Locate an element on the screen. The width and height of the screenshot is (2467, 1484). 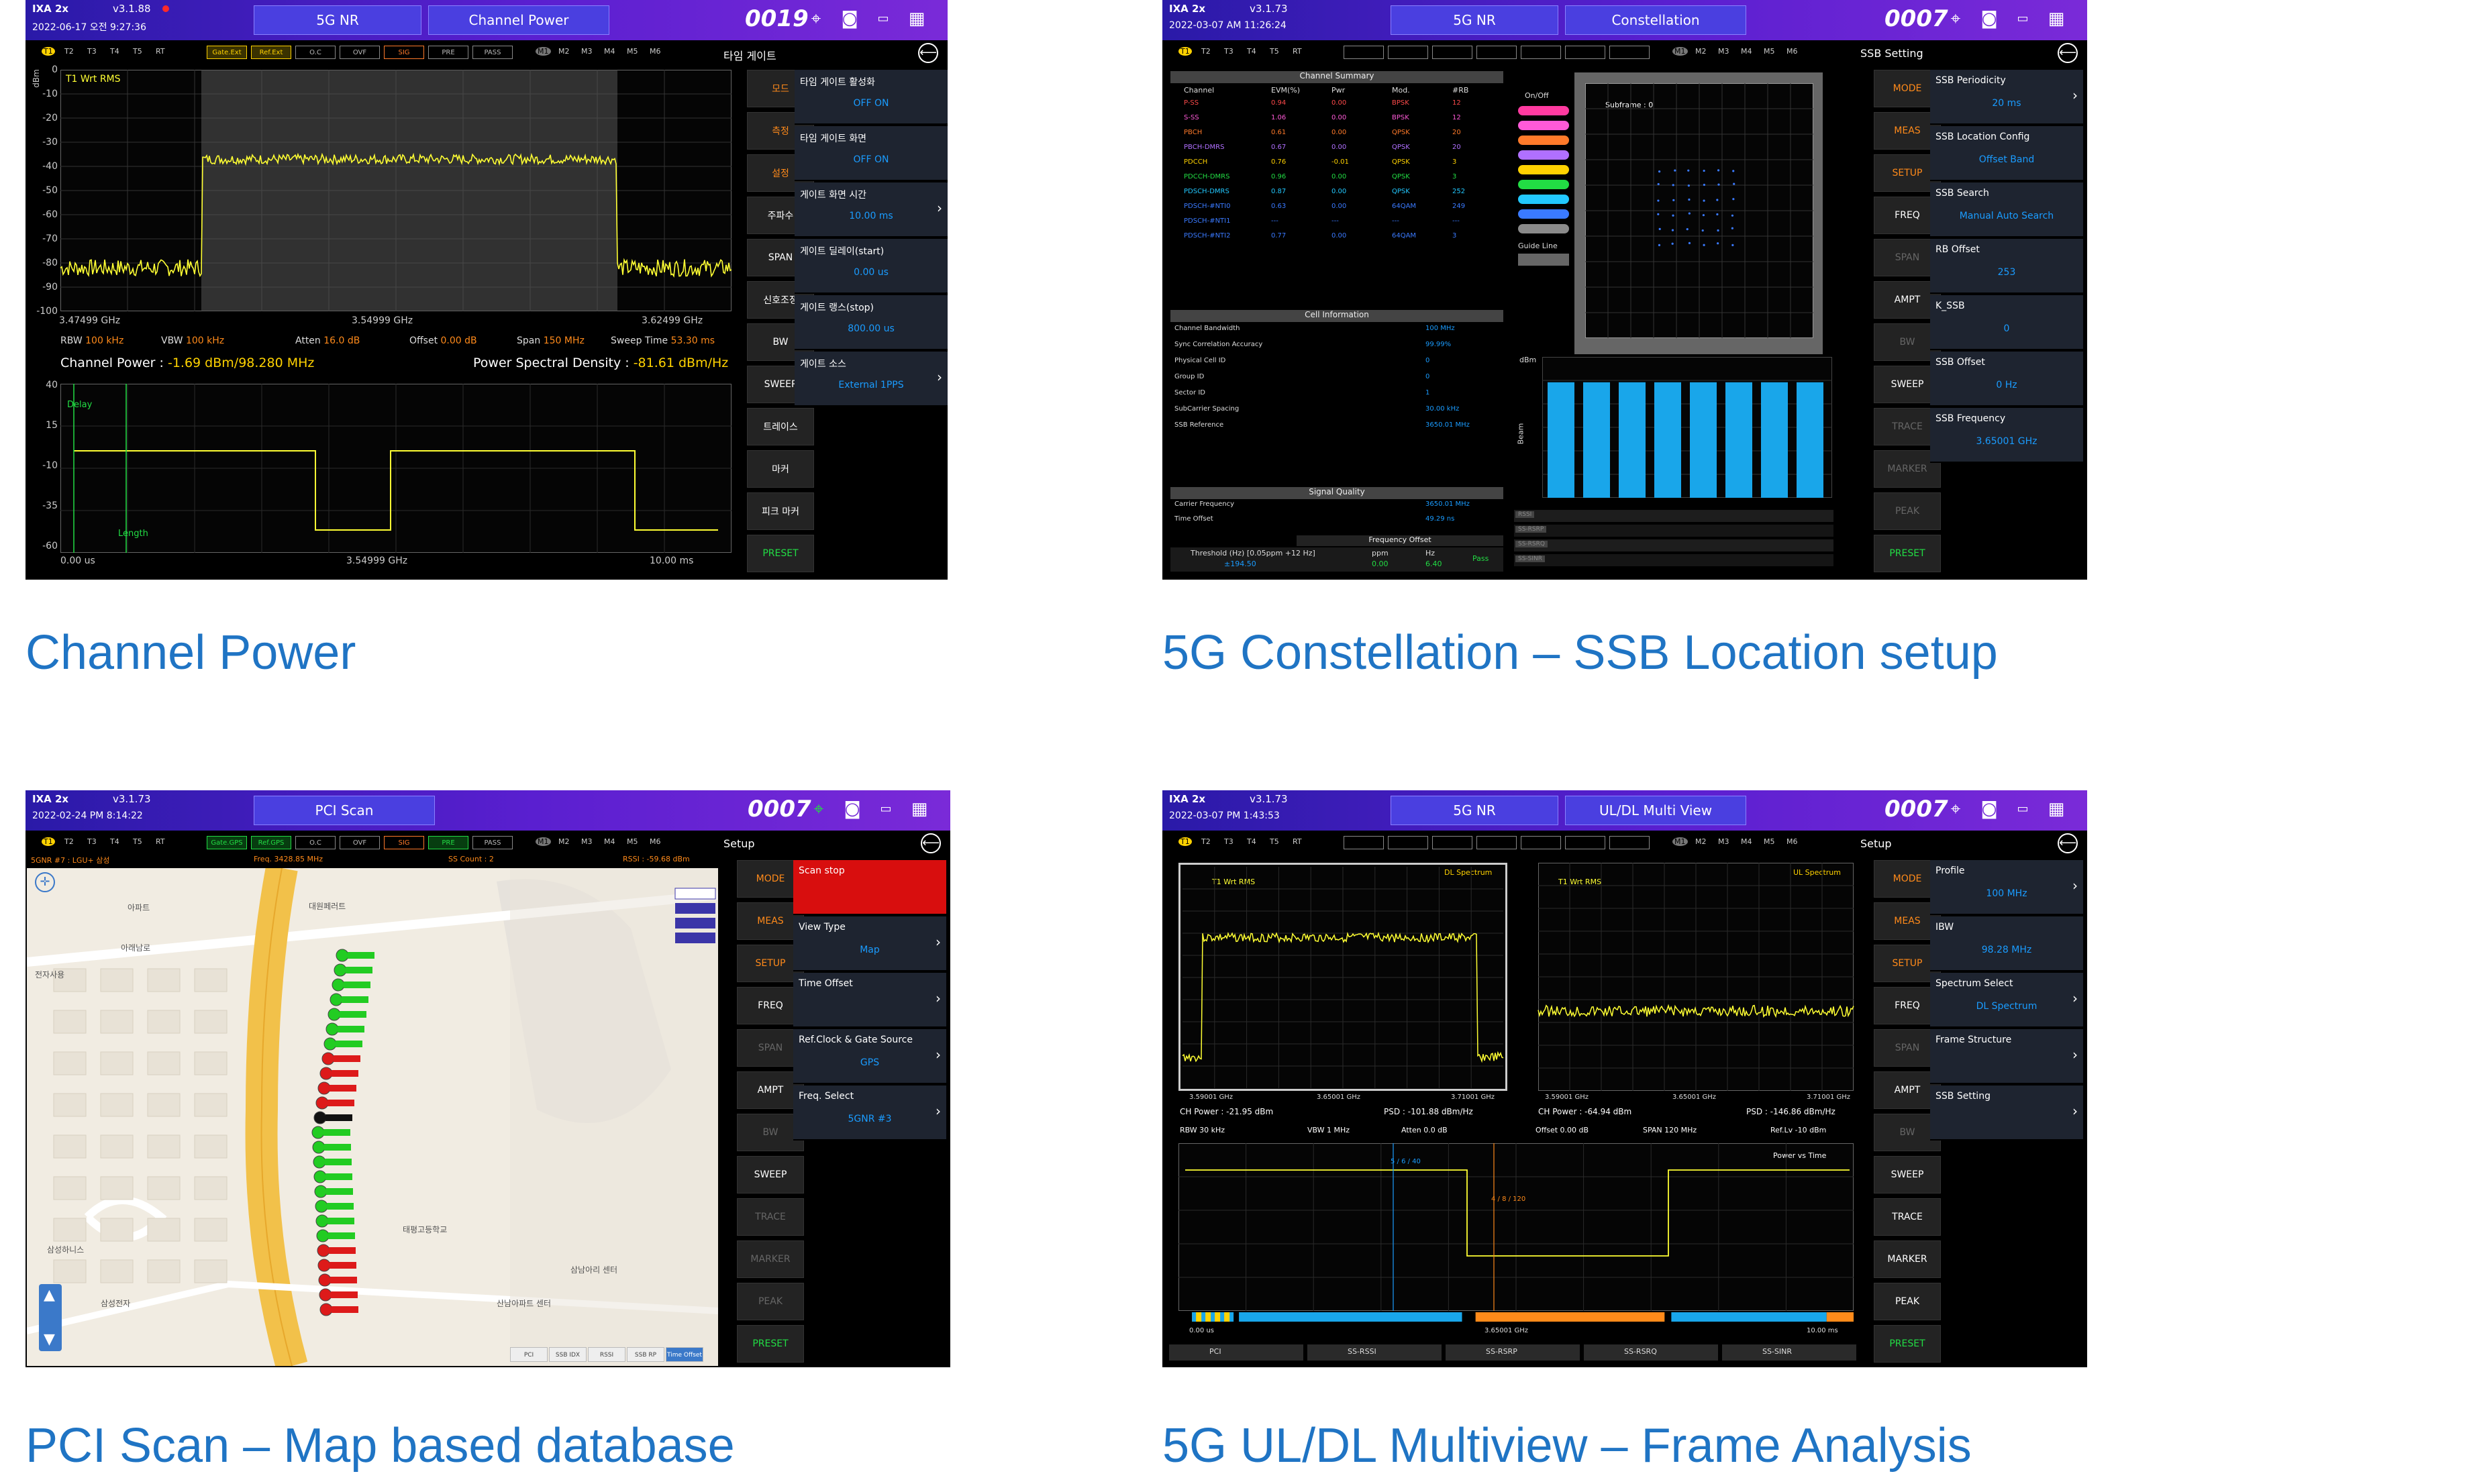
trace-t3: T3 is located at coordinates (92, 841).